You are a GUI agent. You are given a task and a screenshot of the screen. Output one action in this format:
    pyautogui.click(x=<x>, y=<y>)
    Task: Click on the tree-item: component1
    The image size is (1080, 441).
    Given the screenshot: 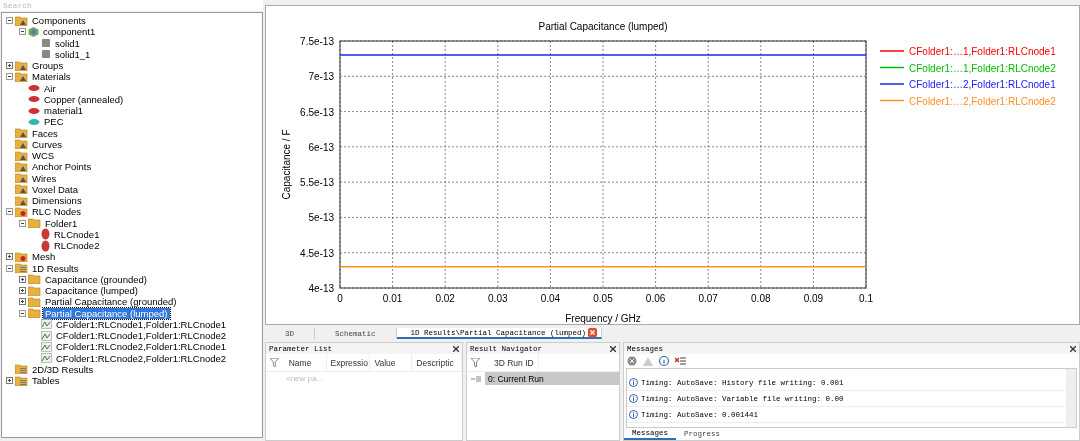 What is the action you would take?
    pyautogui.click(x=69, y=32)
    